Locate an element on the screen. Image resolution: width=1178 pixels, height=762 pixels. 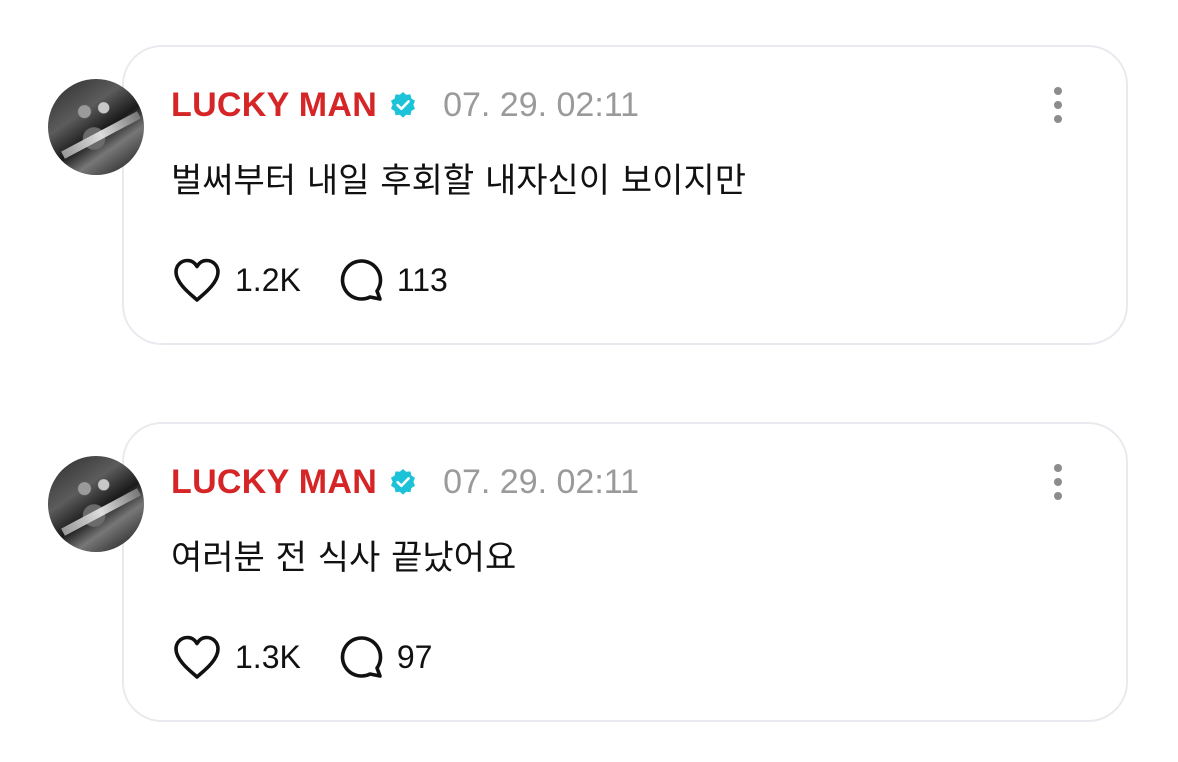
post-actions: 1.2K 113 is located at coordinates (309, 280).